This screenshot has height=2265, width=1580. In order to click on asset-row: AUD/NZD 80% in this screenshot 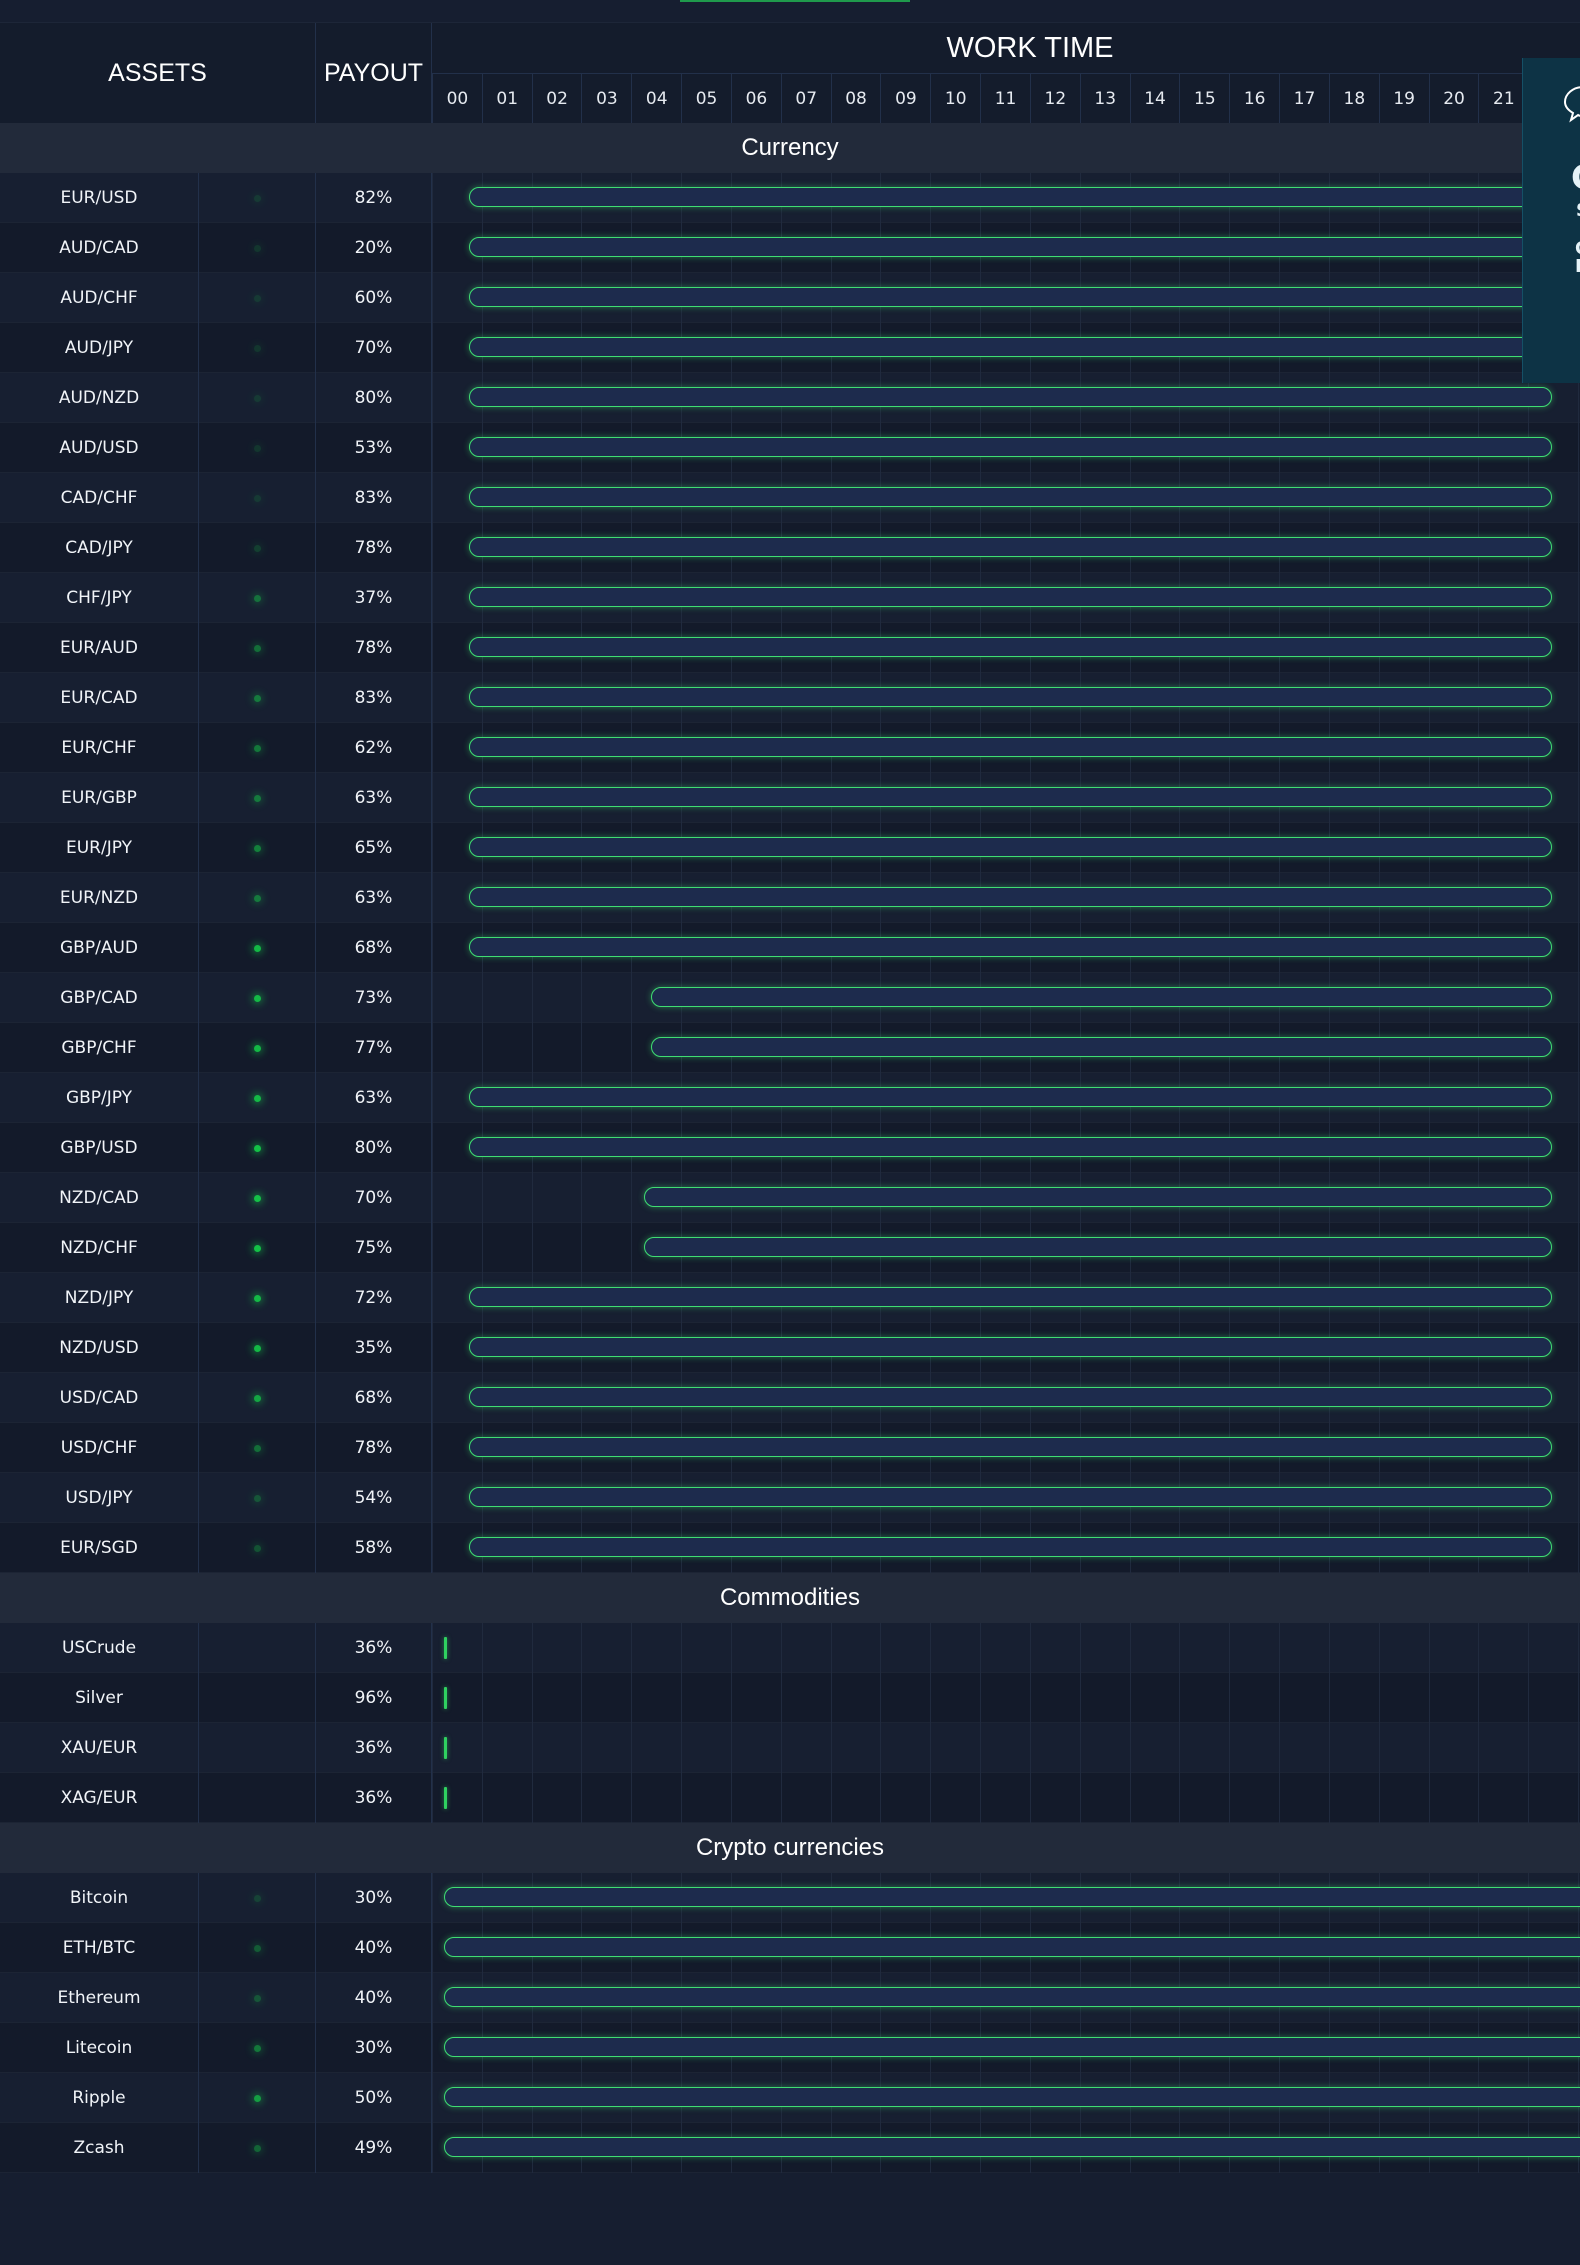, I will do `click(790, 398)`.